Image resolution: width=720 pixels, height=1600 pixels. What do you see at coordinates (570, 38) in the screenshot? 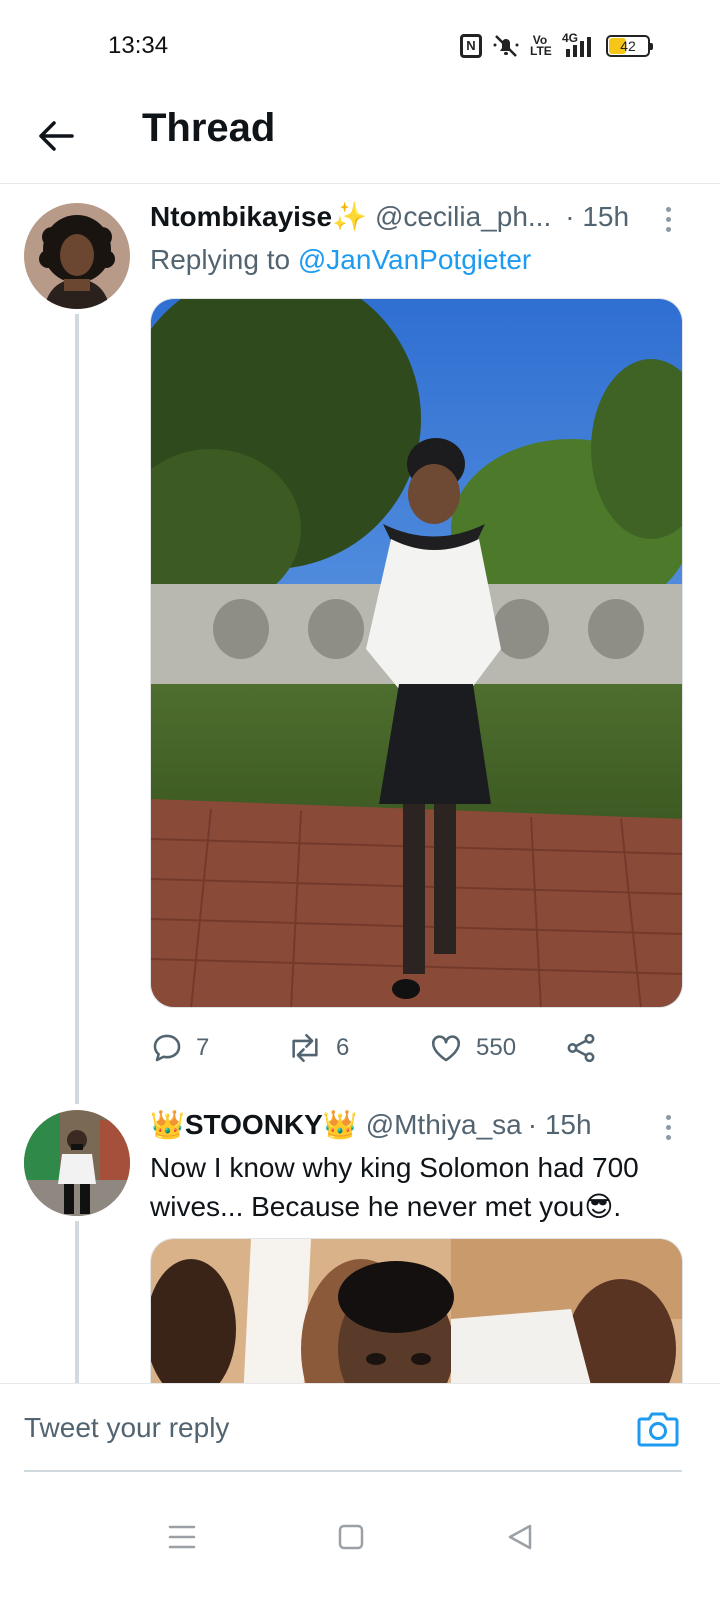
I see `network-type-label: 4G` at bounding box center [570, 38].